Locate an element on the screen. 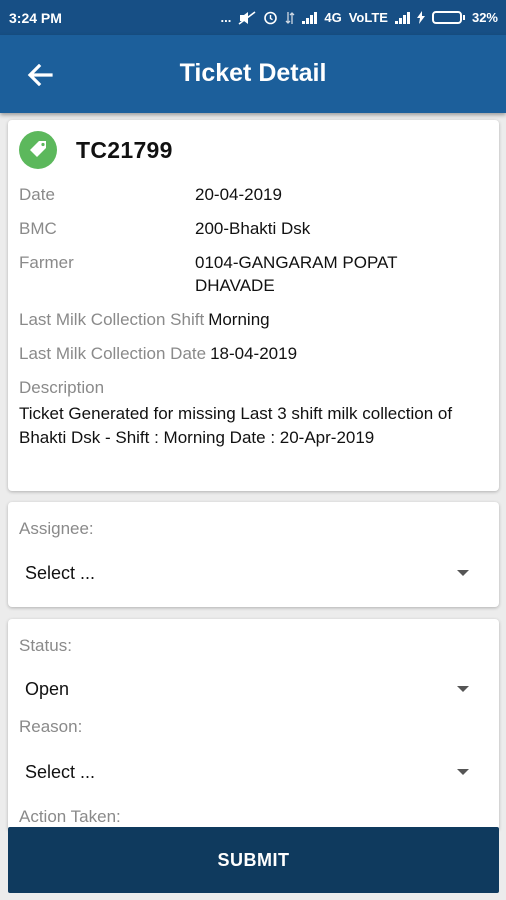  field-last-date: Last Milk Collection Date 18-04-2019 is located at coordinates (158, 353).